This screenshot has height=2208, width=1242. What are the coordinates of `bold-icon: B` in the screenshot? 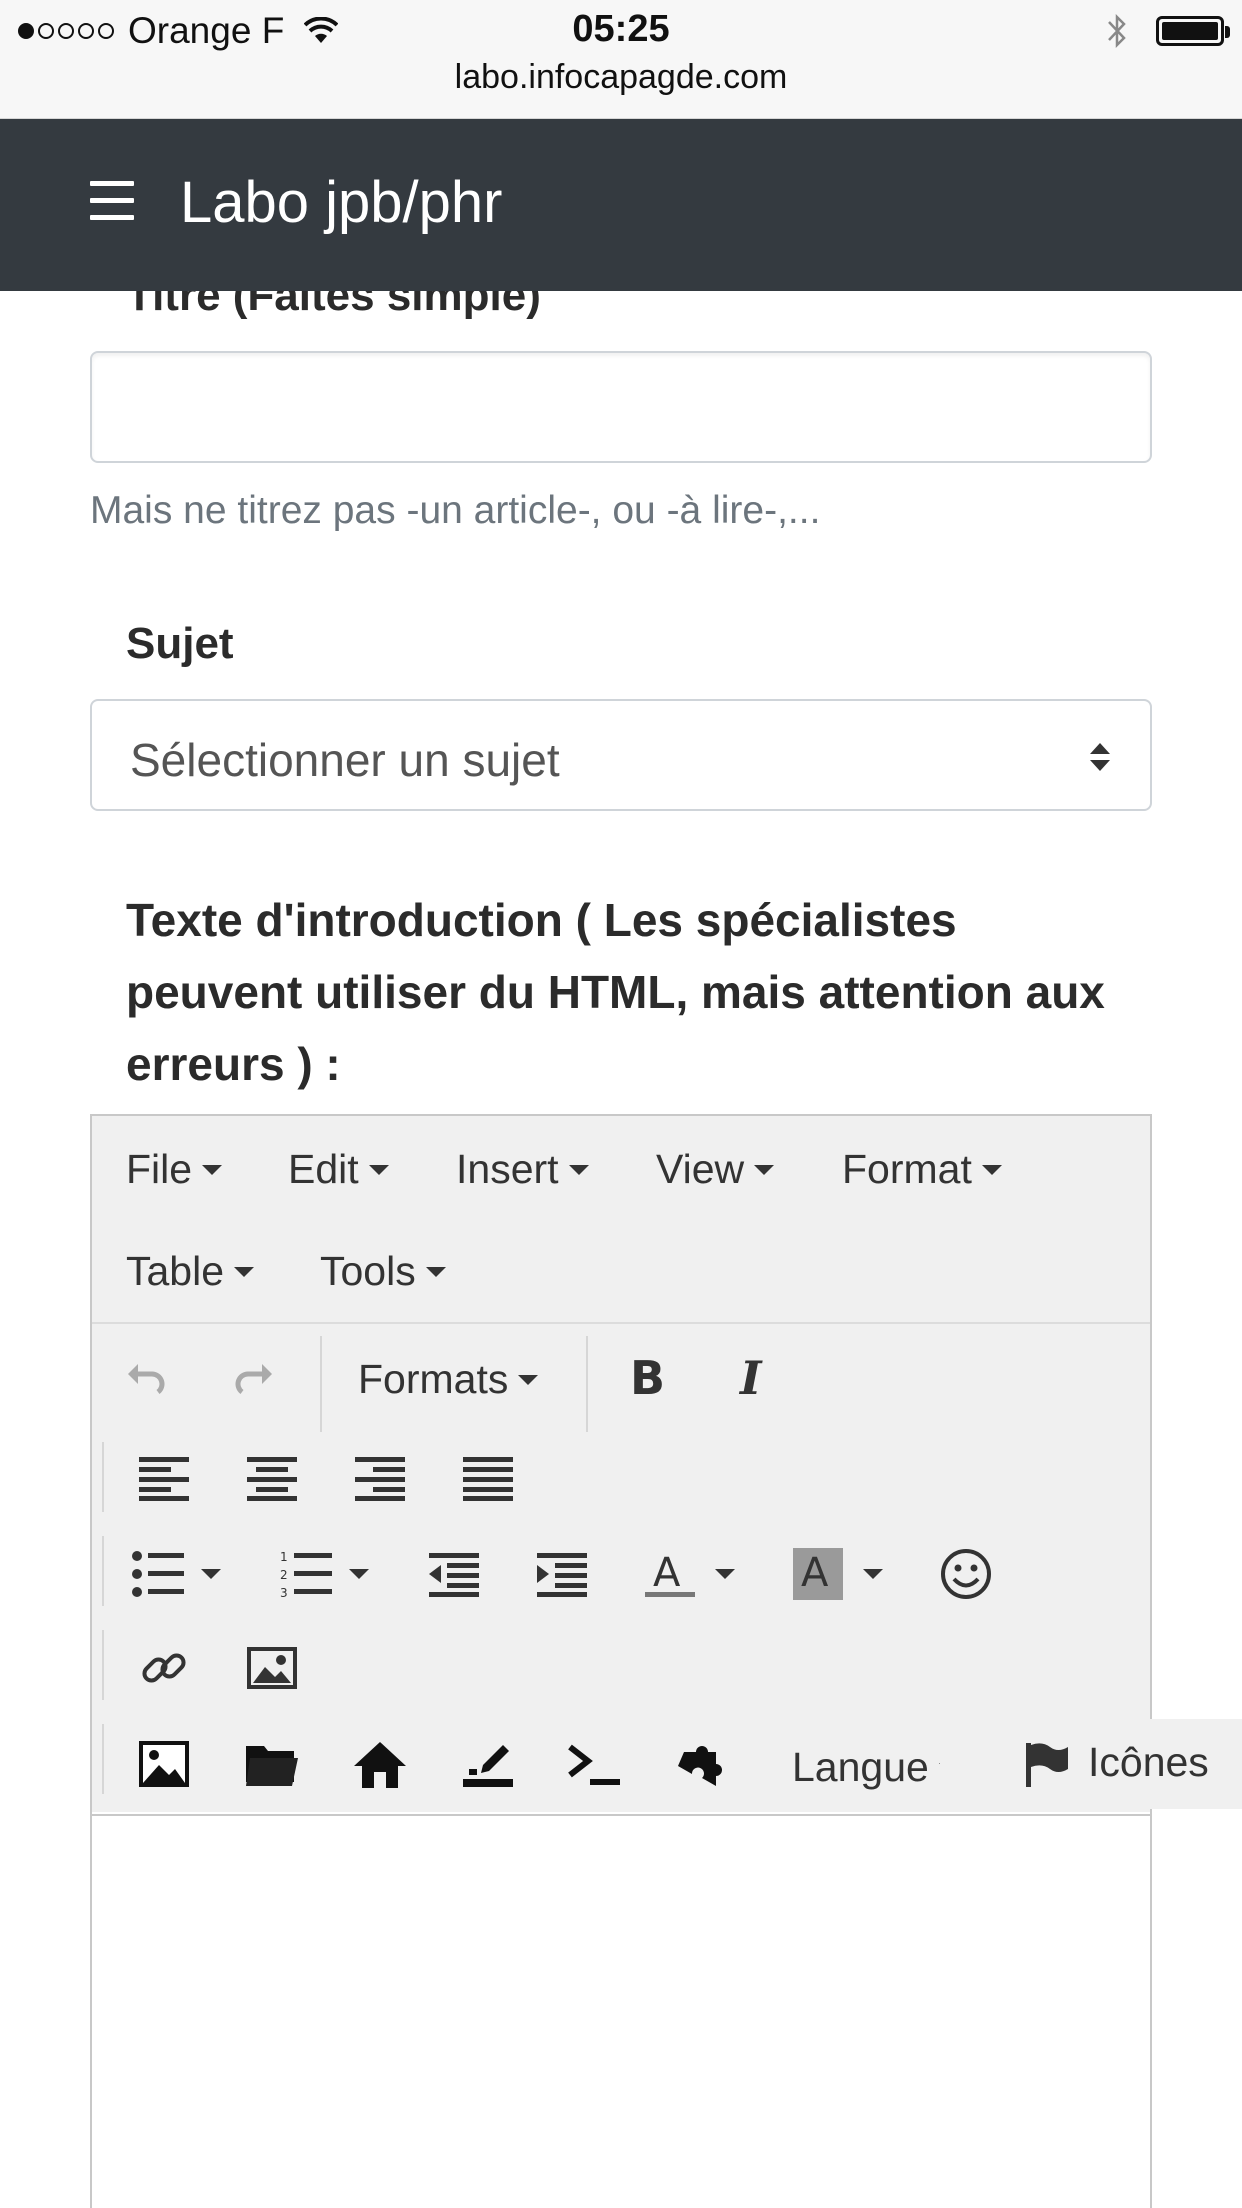 It's located at (646, 1376).